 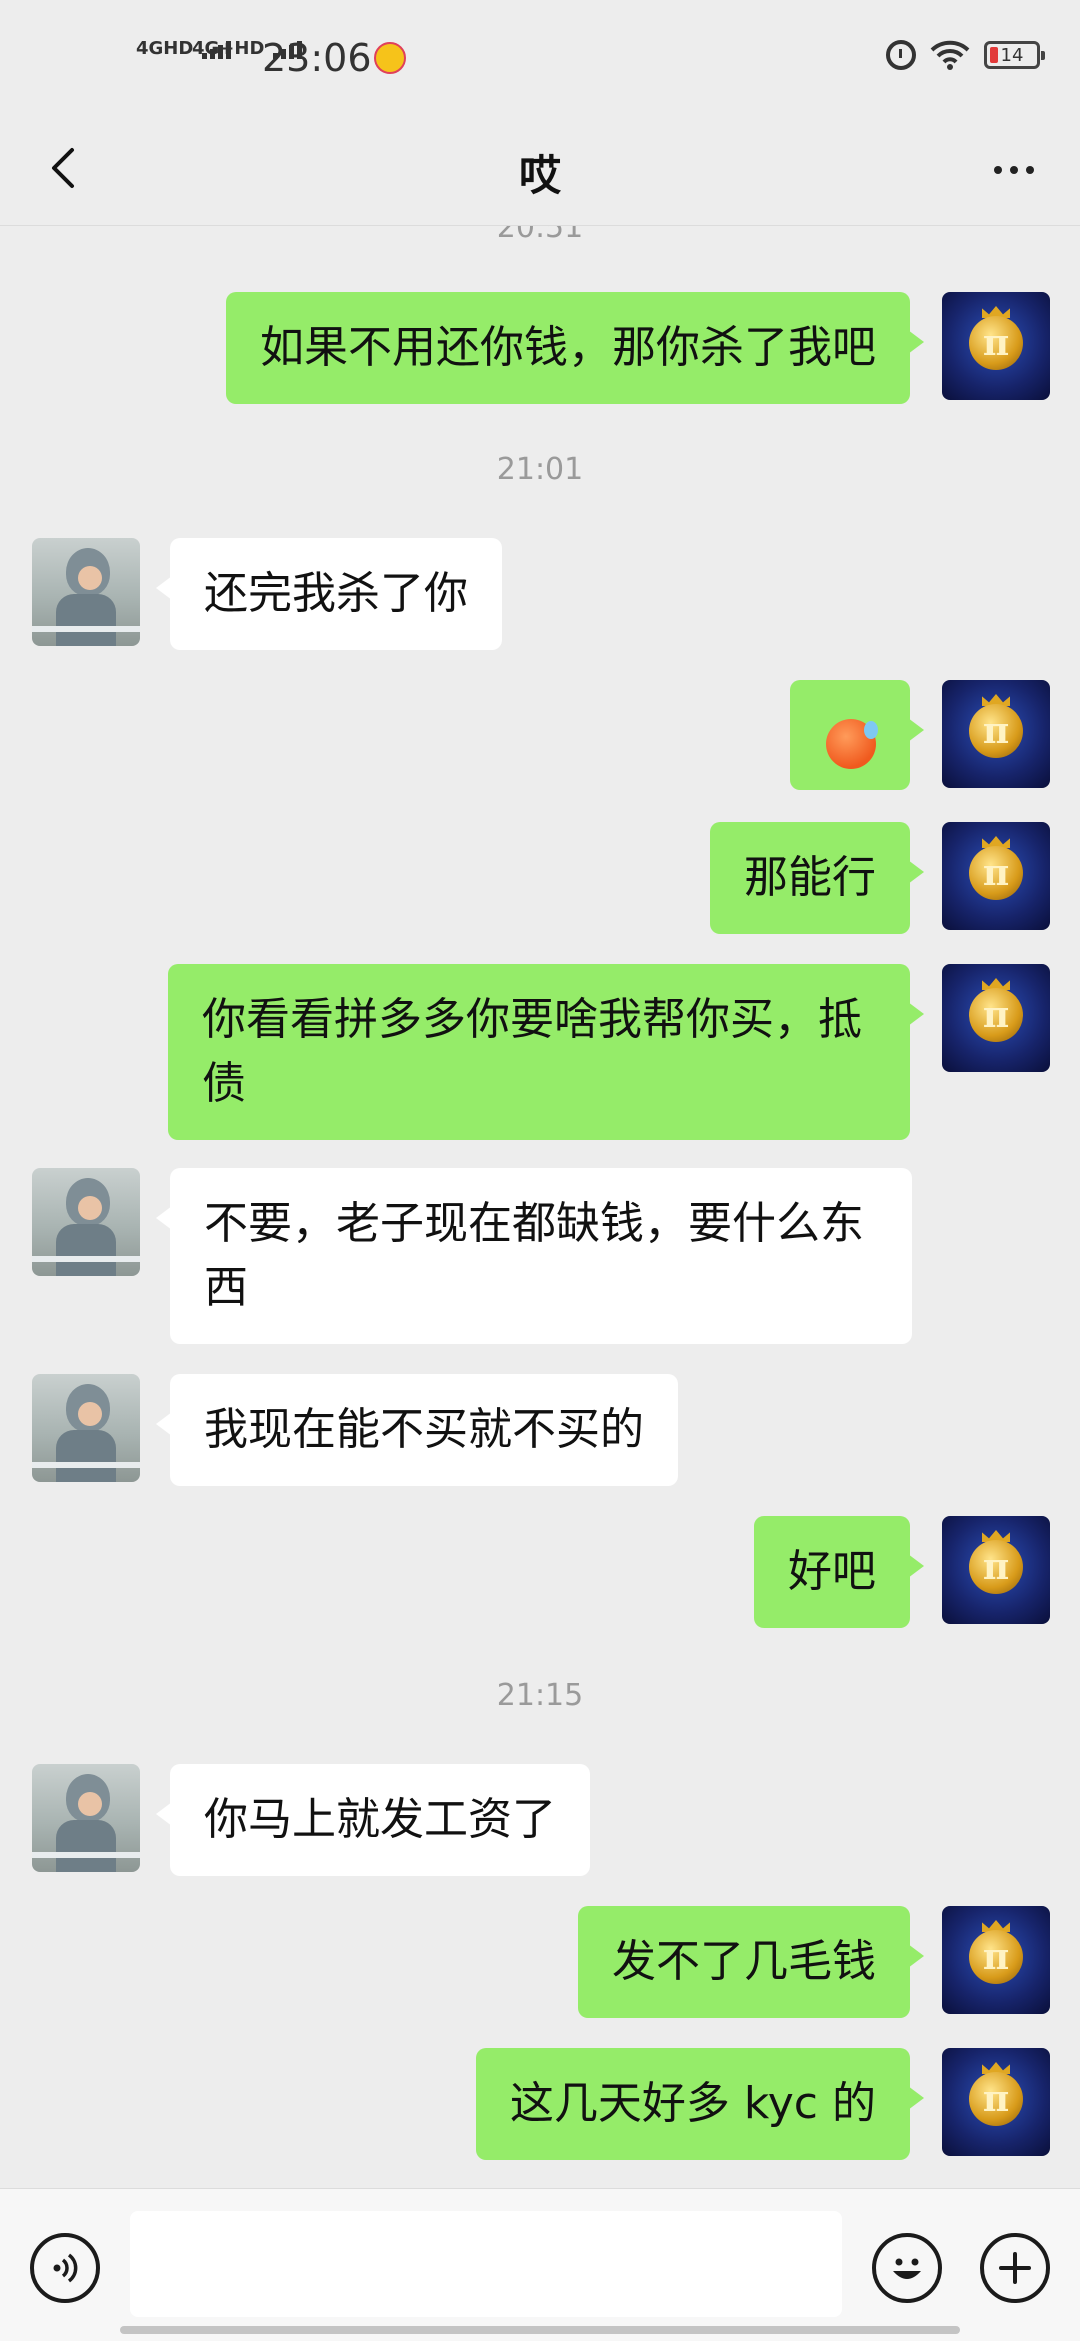 I want to click on message-text: 你马上就发工资了, so click(x=380, y=1819).